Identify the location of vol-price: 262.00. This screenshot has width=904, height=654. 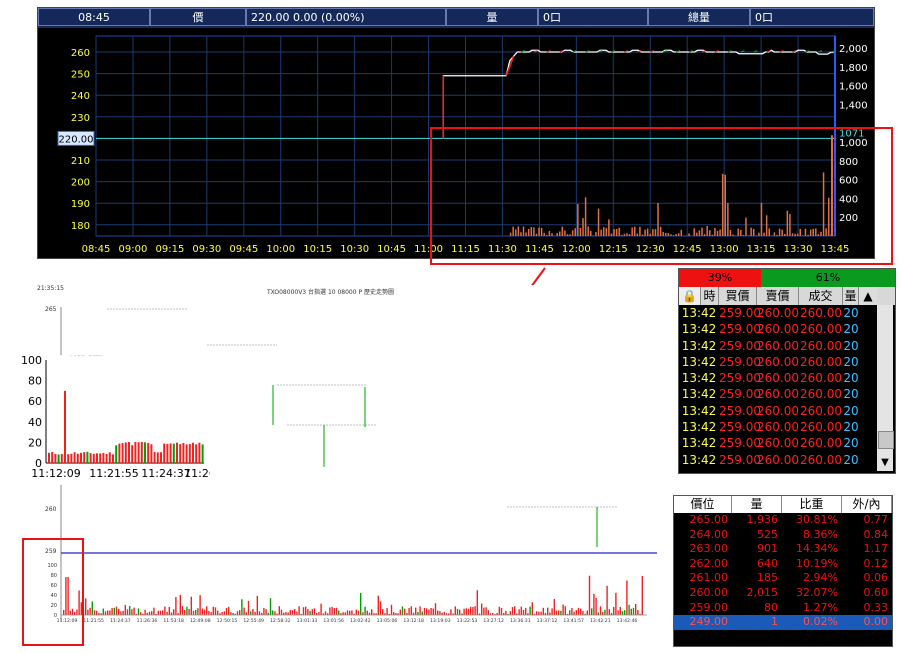
(709, 563).